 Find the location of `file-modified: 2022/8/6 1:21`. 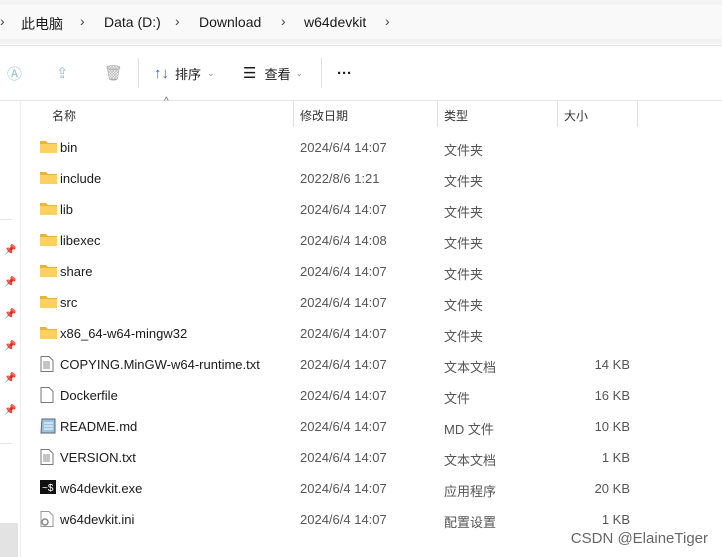

file-modified: 2022/8/6 1:21 is located at coordinates (340, 178).